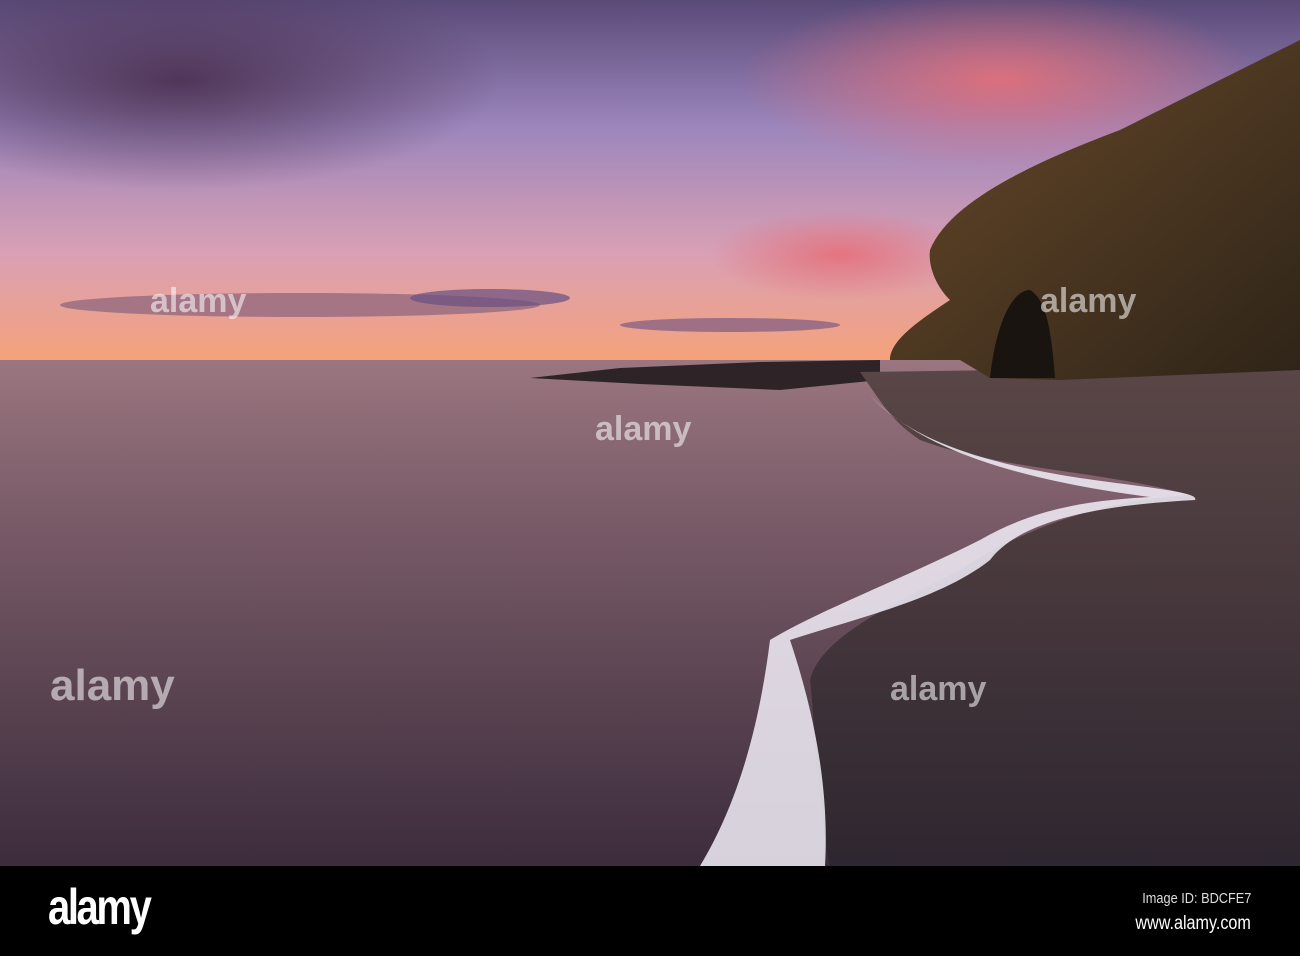 This screenshot has width=1300, height=956. Describe the element at coordinates (1193, 924) in the screenshot. I see `website-link: www.alamy.com` at that location.